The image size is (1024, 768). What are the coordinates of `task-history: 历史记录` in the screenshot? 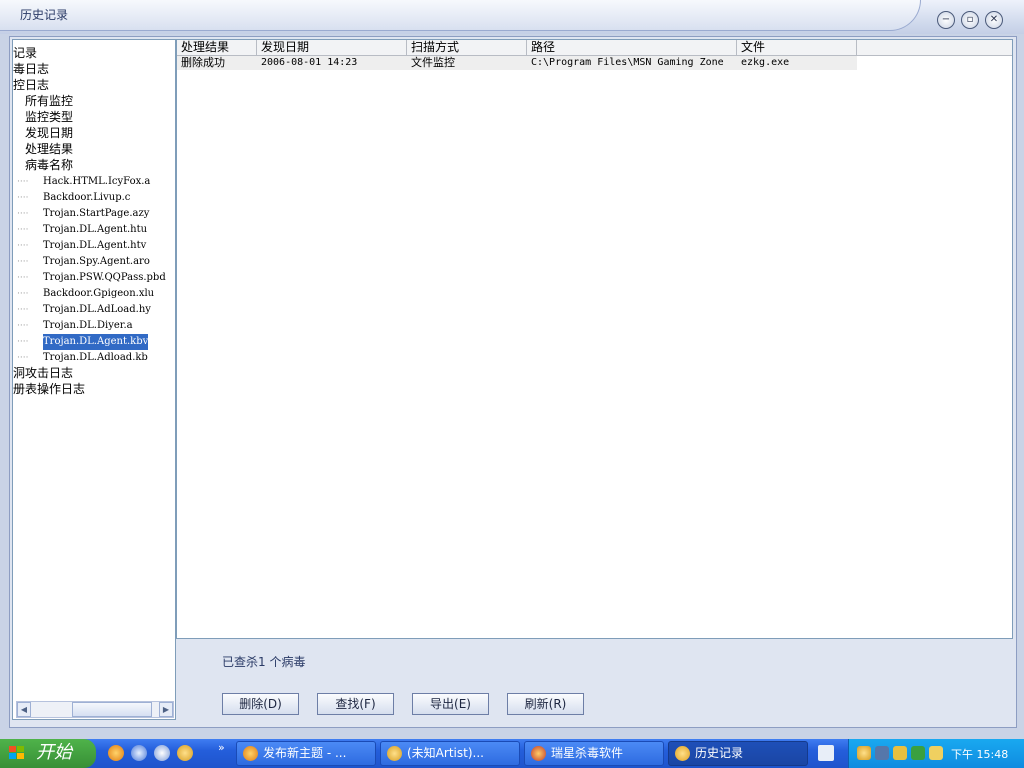 It's located at (738, 753).